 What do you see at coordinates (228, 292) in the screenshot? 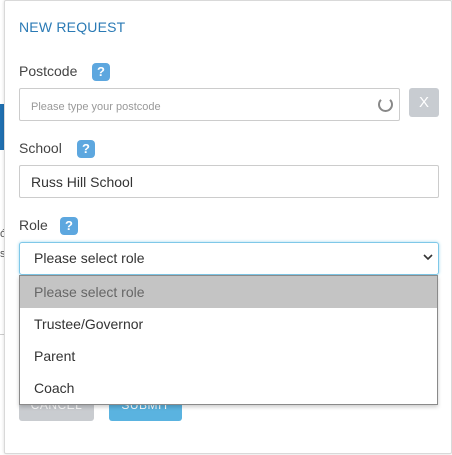
I see `role-option: Please select role` at bounding box center [228, 292].